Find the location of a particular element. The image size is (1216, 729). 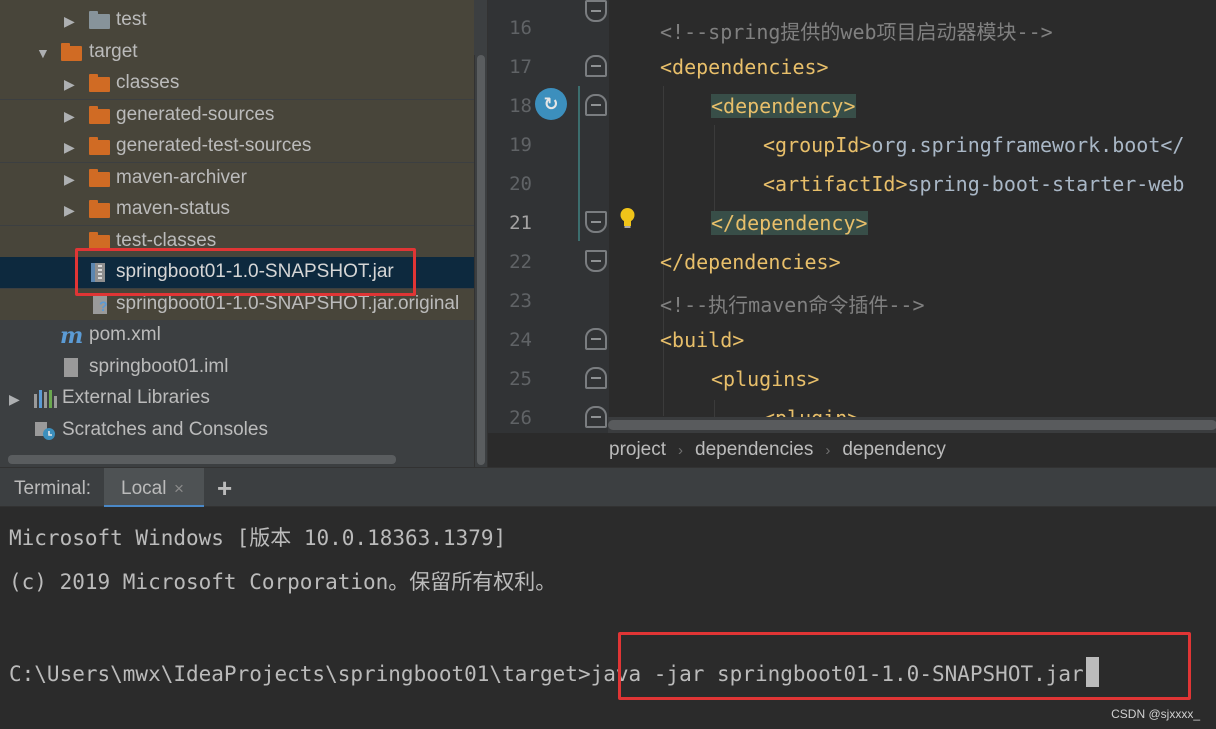

tree-item-label: generated-test-sources is located at coordinates (214, 145).